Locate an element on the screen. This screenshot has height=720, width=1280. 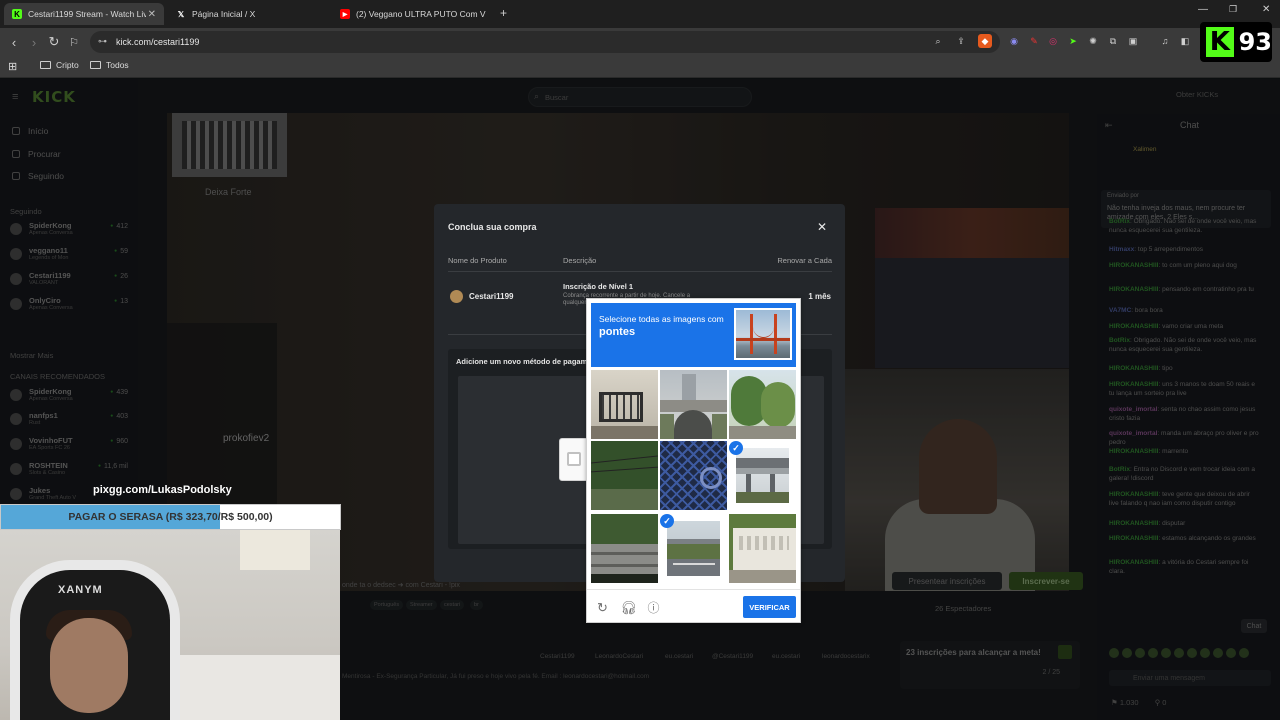
bookmark-label: Todos is located at coordinates (117, 65).